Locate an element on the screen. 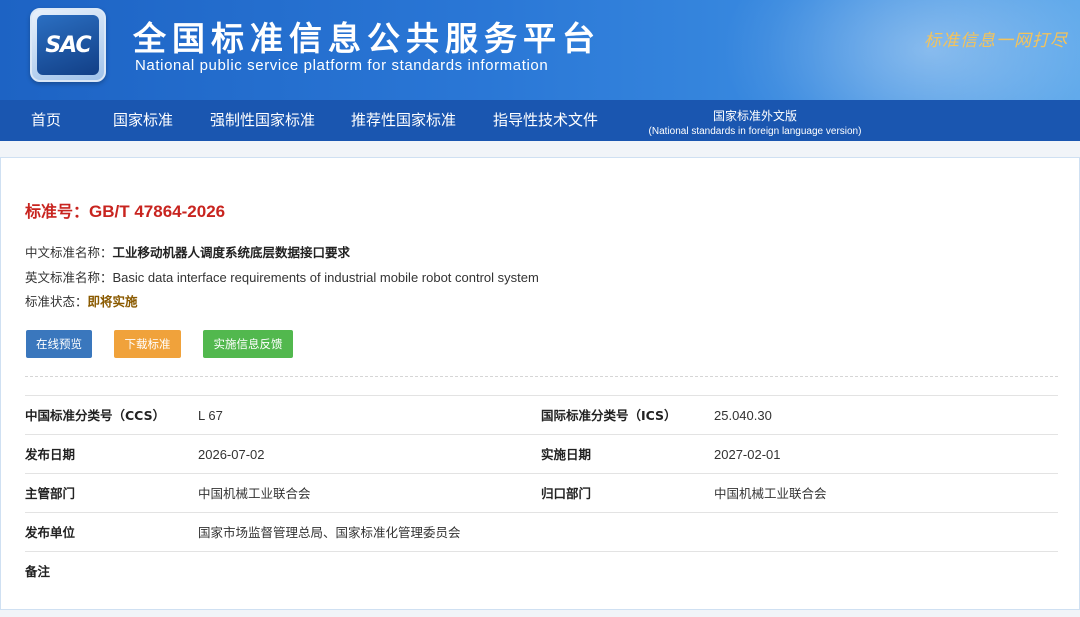 The width and height of the screenshot is (1080, 617). cn-name-label: 中文标准名称： is located at coordinates (69, 252).